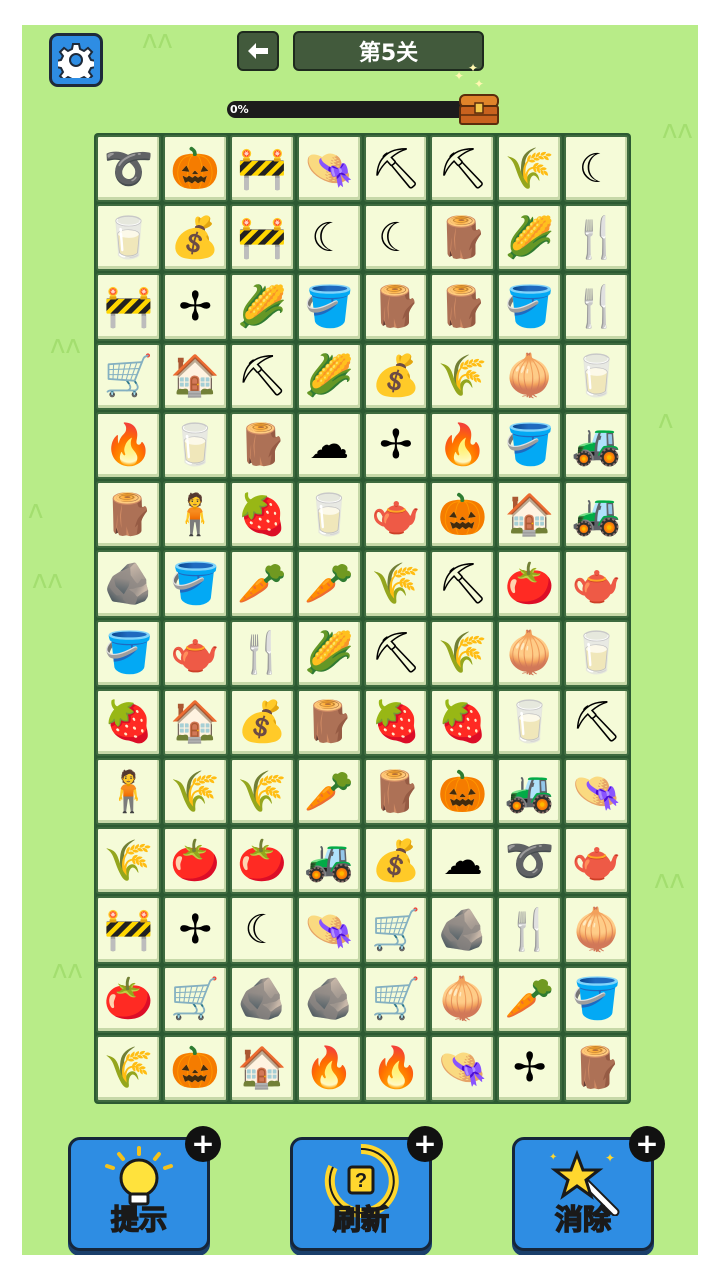 This screenshot has width=720, height=1280. I want to click on hint-button: 提示 +, so click(144, 1188).